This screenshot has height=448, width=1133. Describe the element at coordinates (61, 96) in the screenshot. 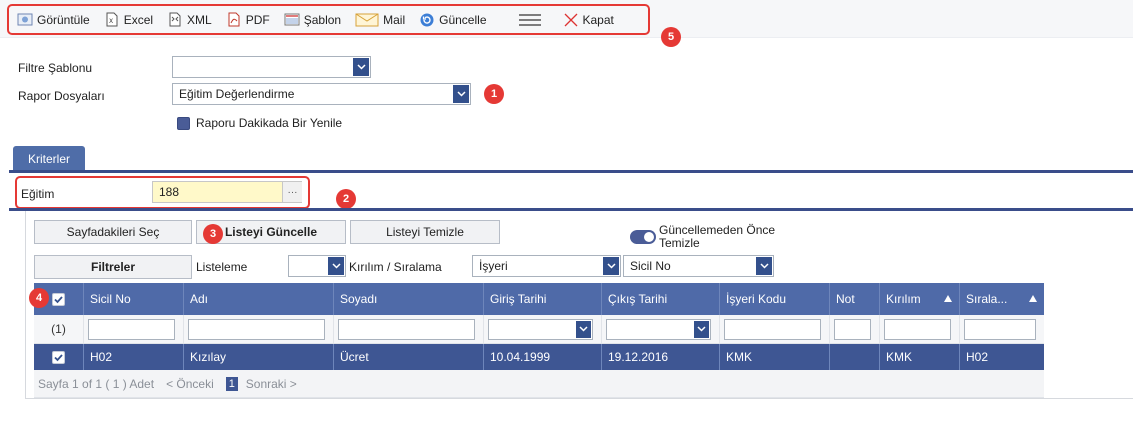

I see `report-files-label: Rapor Dosyaları` at that location.